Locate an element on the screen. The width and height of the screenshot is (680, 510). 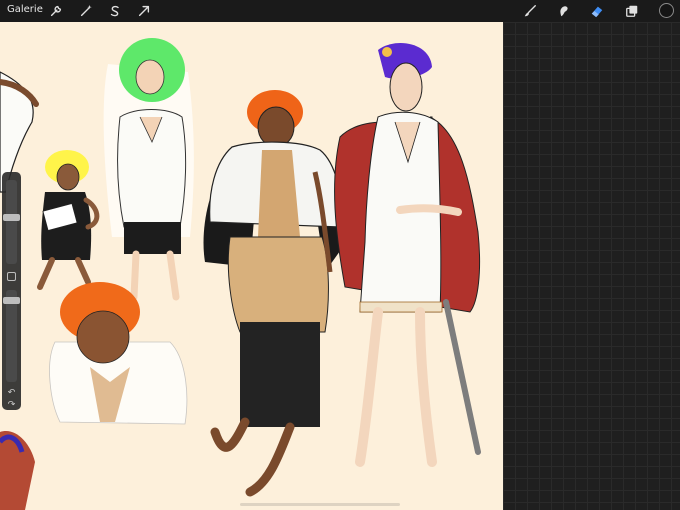
top-toolbar: Galerie is located at coordinates (340, 11).